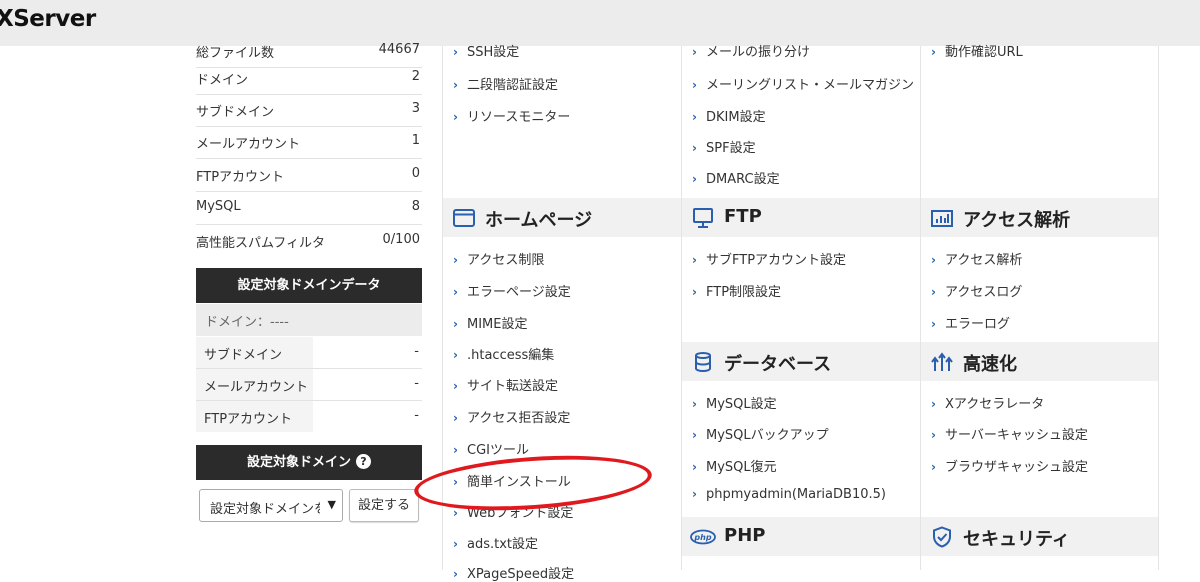  What do you see at coordinates (513, 572) in the screenshot?
I see `menu-item-pagespeed: › XPageSpeed設定` at bounding box center [513, 572].